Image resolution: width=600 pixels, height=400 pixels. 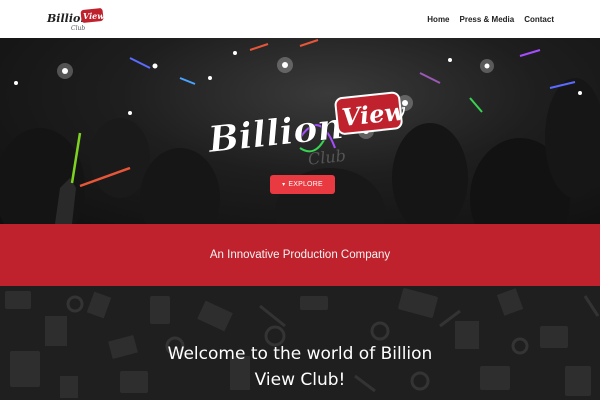 What do you see at coordinates (76, 19) in the screenshot?
I see `brand-logo: Billion View Club` at bounding box center [76, 19].